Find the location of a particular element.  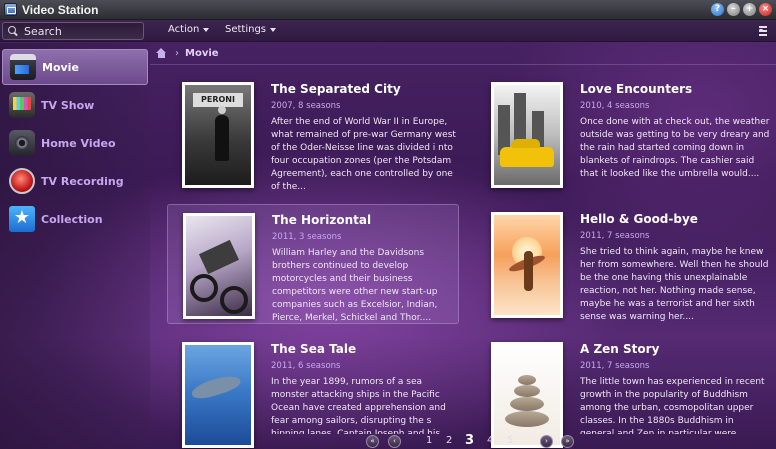

maximize-icon: + is located at coordinates (749, 9).